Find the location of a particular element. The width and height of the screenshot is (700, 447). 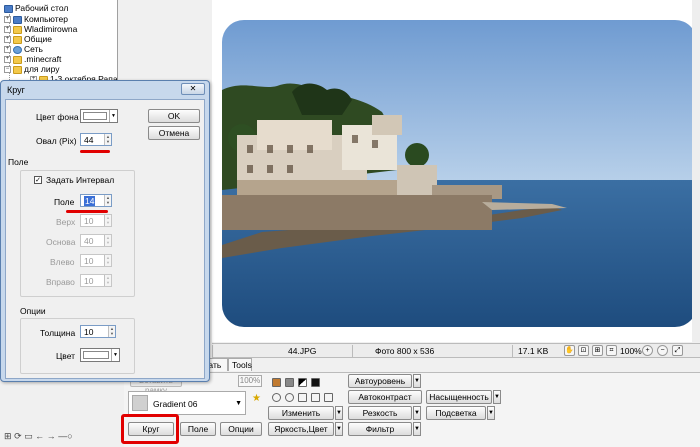

bottom-left-icons: ⊞ ⟳ ▭ ← → —○ is located at coordinates (38, 437).